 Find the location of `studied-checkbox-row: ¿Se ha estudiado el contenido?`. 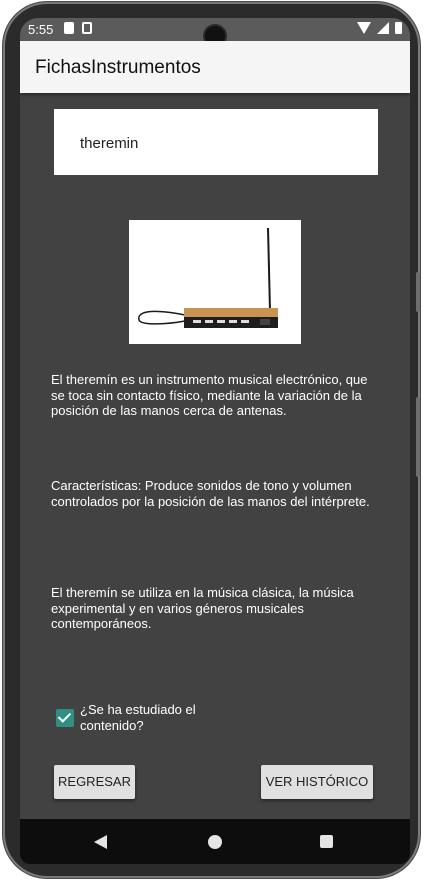

studied-checkbox-row: ¿Se ha estudiado el contenido? is located at coordinates (141, 722).